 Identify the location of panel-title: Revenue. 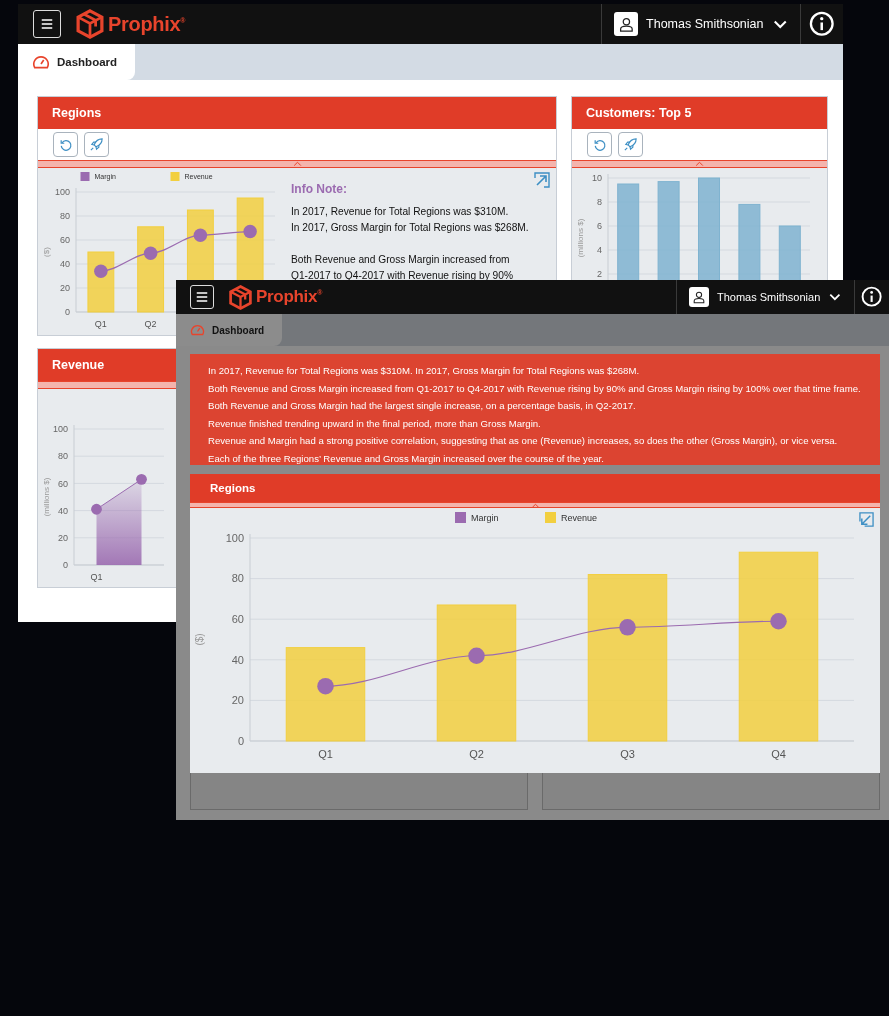
(107, 365).